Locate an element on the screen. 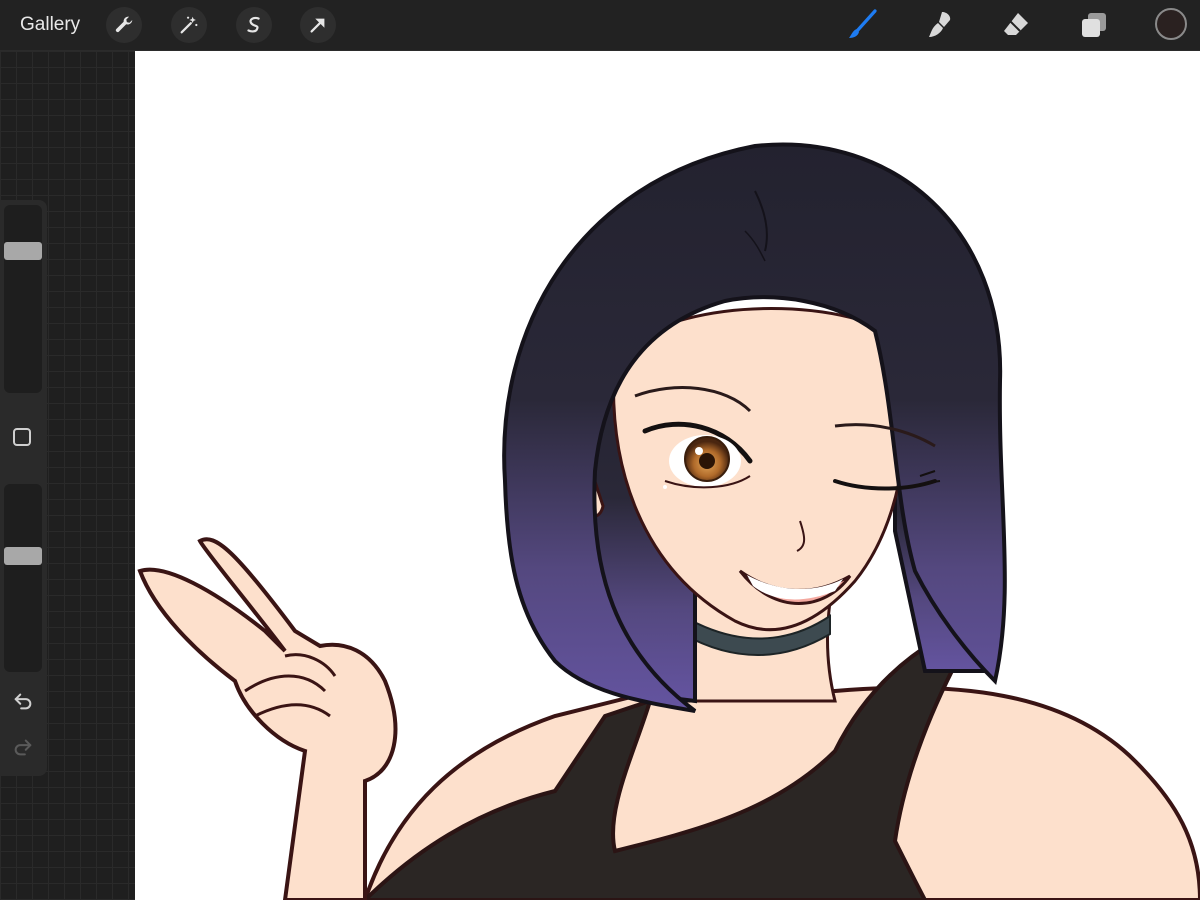 This screenshot has height=900, width=1200. layers-button is located at coordinates (1094, 25).